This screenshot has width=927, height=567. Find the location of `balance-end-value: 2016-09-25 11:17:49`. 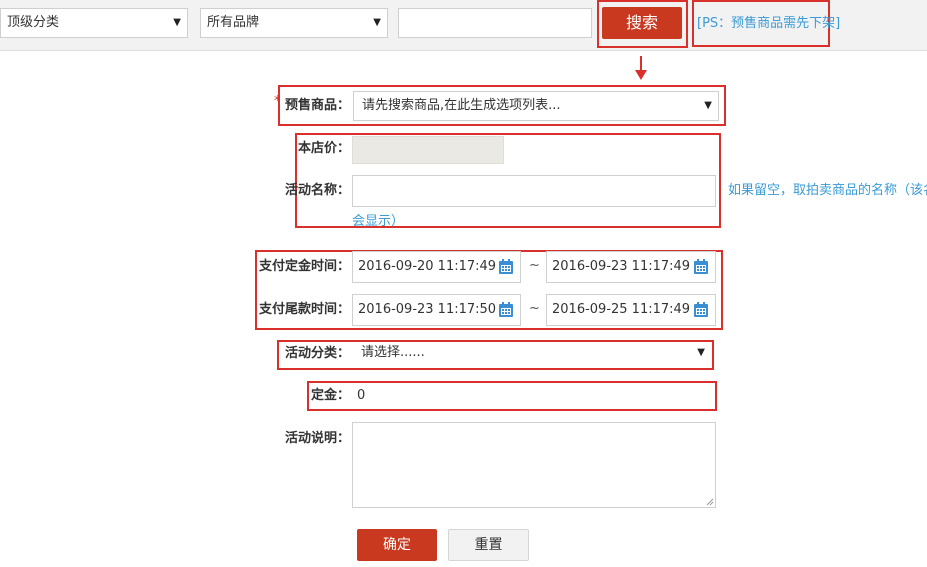

balance-end-value: 2016-09-25 11:17:49 is located at coordinates (621, 309).